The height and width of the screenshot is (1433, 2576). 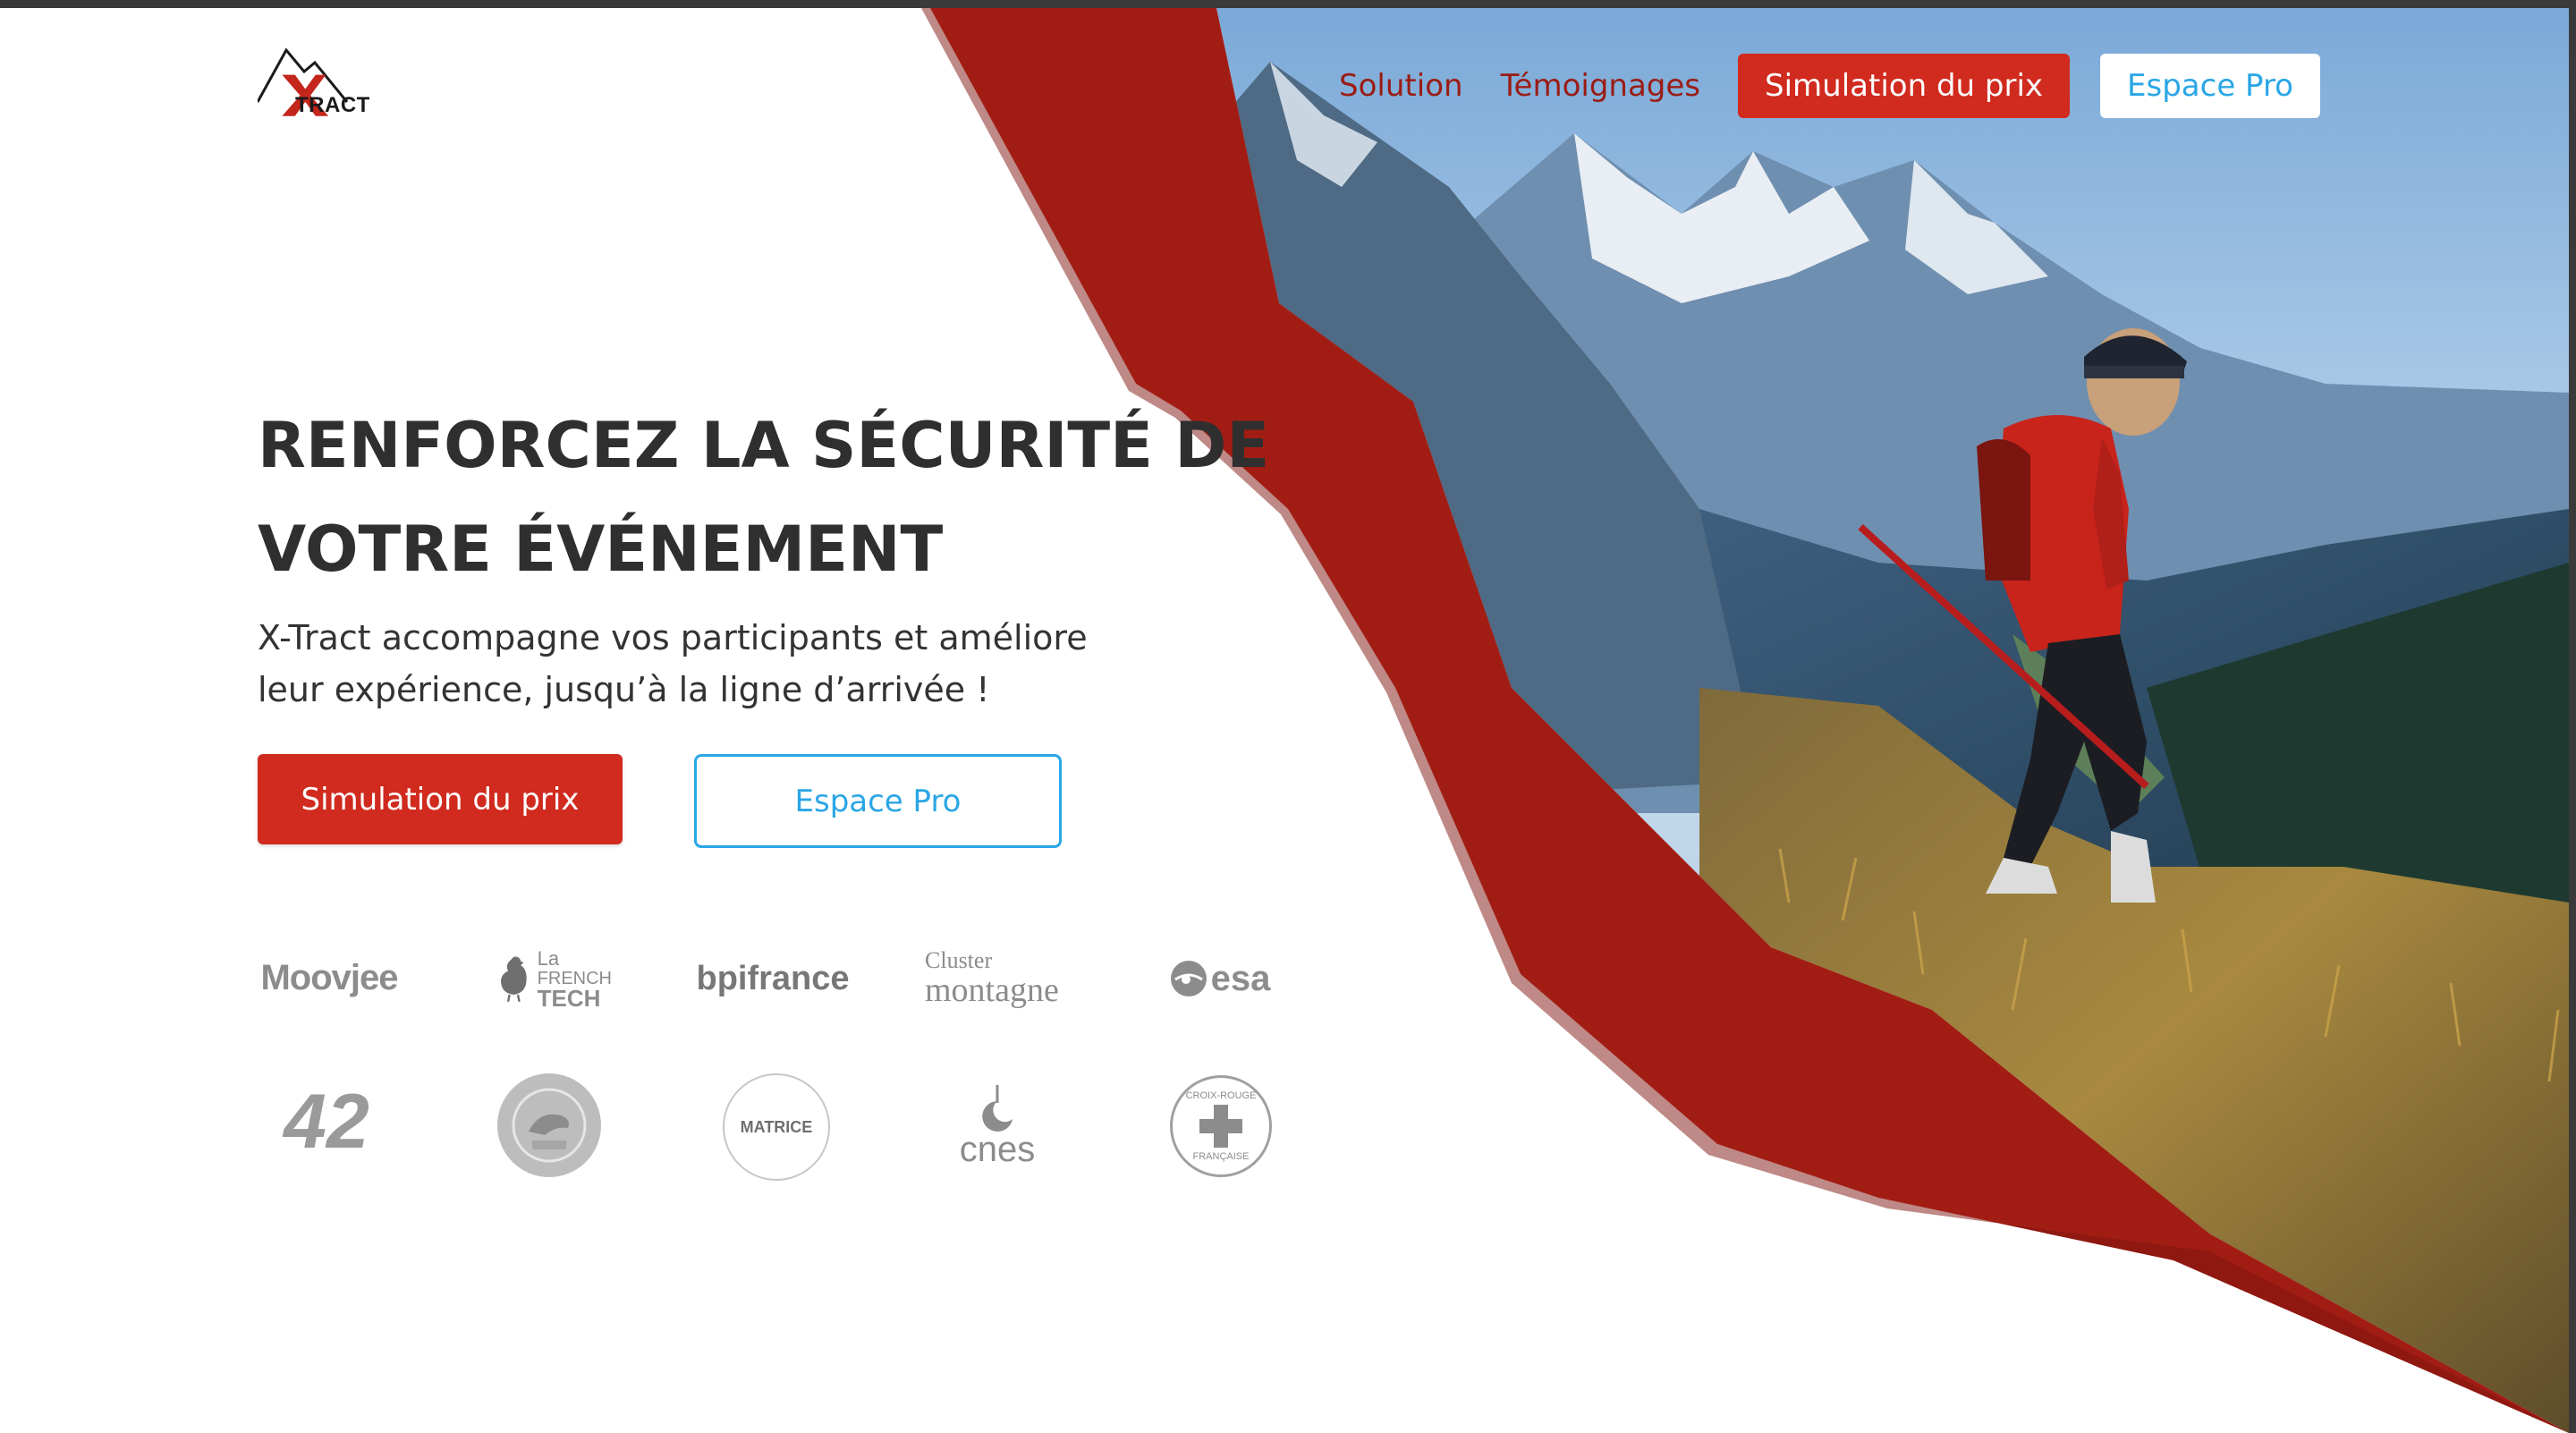 What do you see at coordinates (332, 105) in the screenshot?
I see `logo-text: TRACT` at bounding box center [332, 105].